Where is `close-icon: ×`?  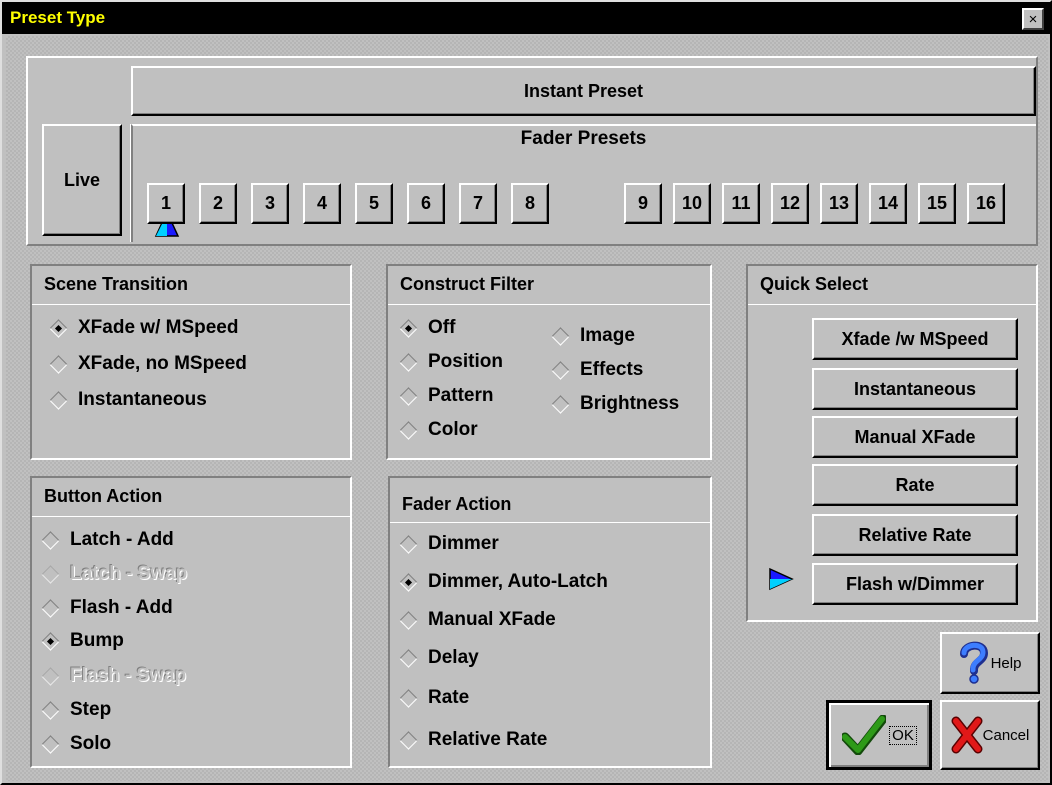 close-icon: × is located at coordinates (1033, 19).